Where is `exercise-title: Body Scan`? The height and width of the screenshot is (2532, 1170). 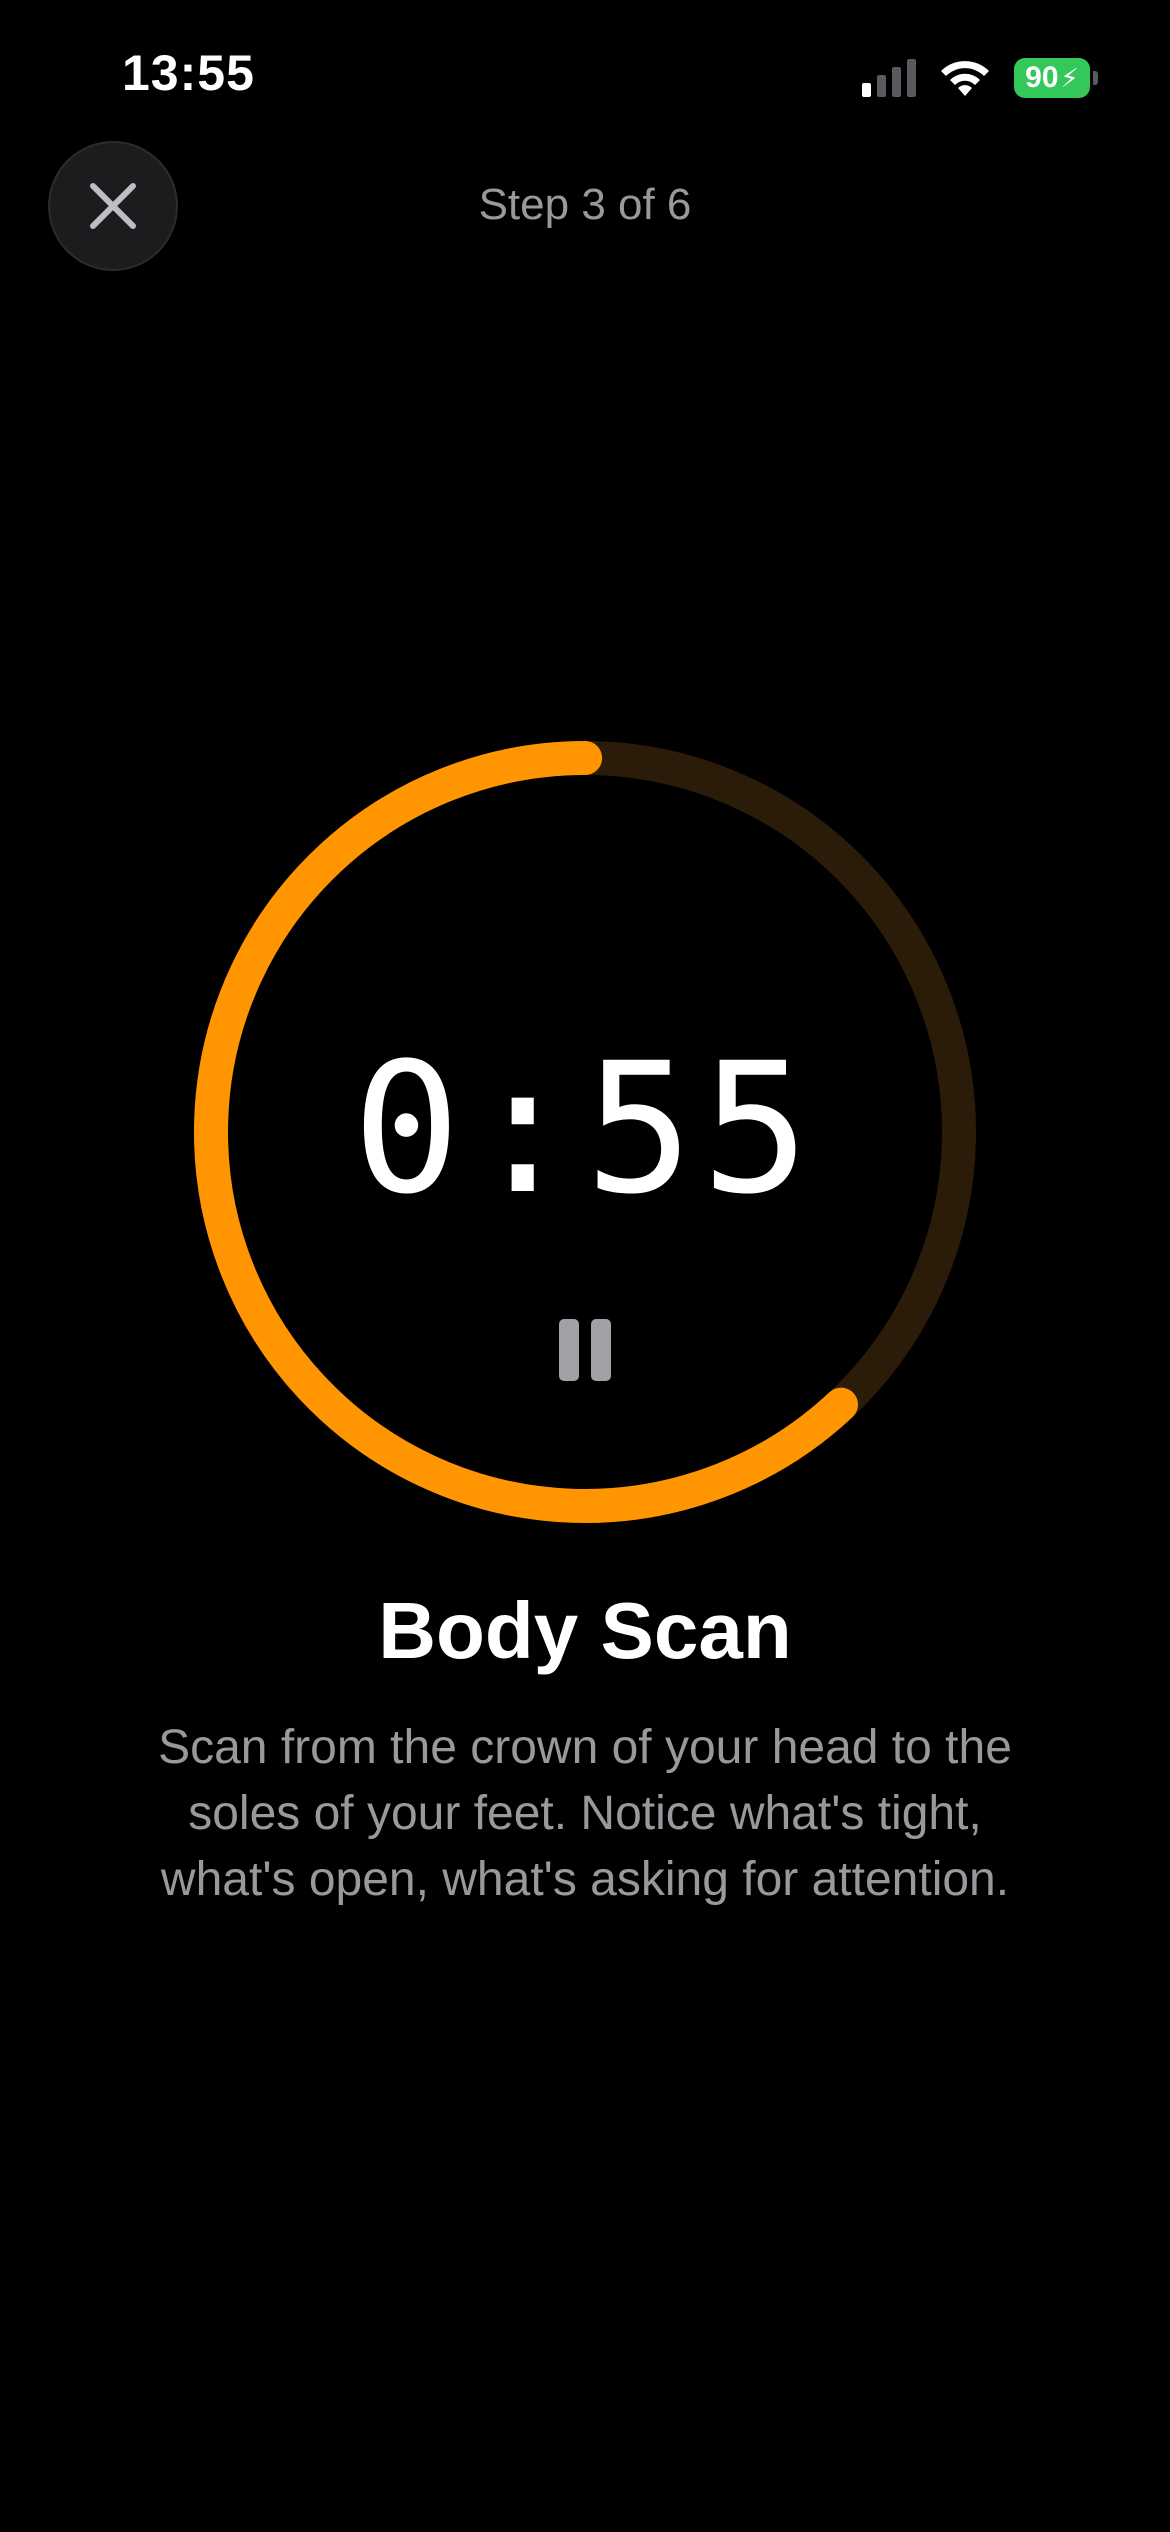
exercise-title: Body Scan is located at coordinates (585, 1630).